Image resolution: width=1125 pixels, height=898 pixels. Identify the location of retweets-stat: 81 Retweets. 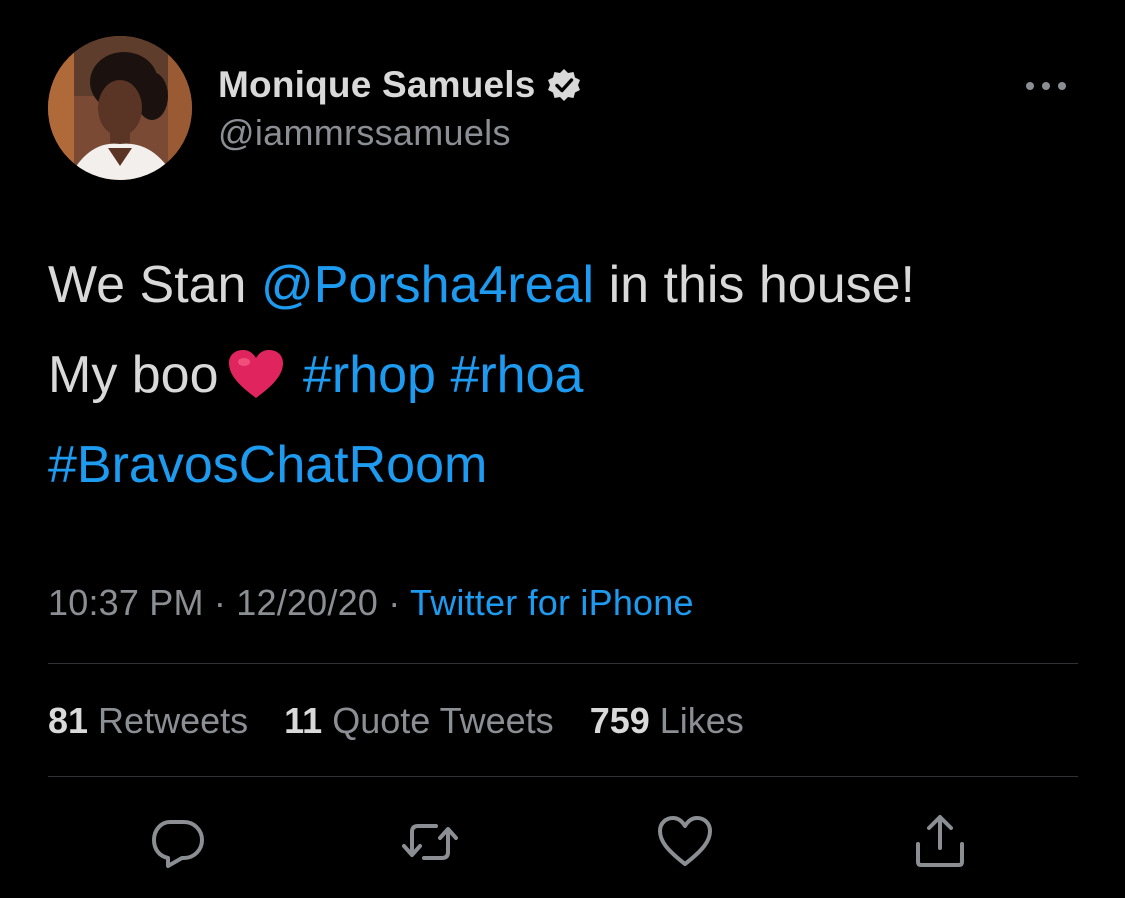
(148, 720).